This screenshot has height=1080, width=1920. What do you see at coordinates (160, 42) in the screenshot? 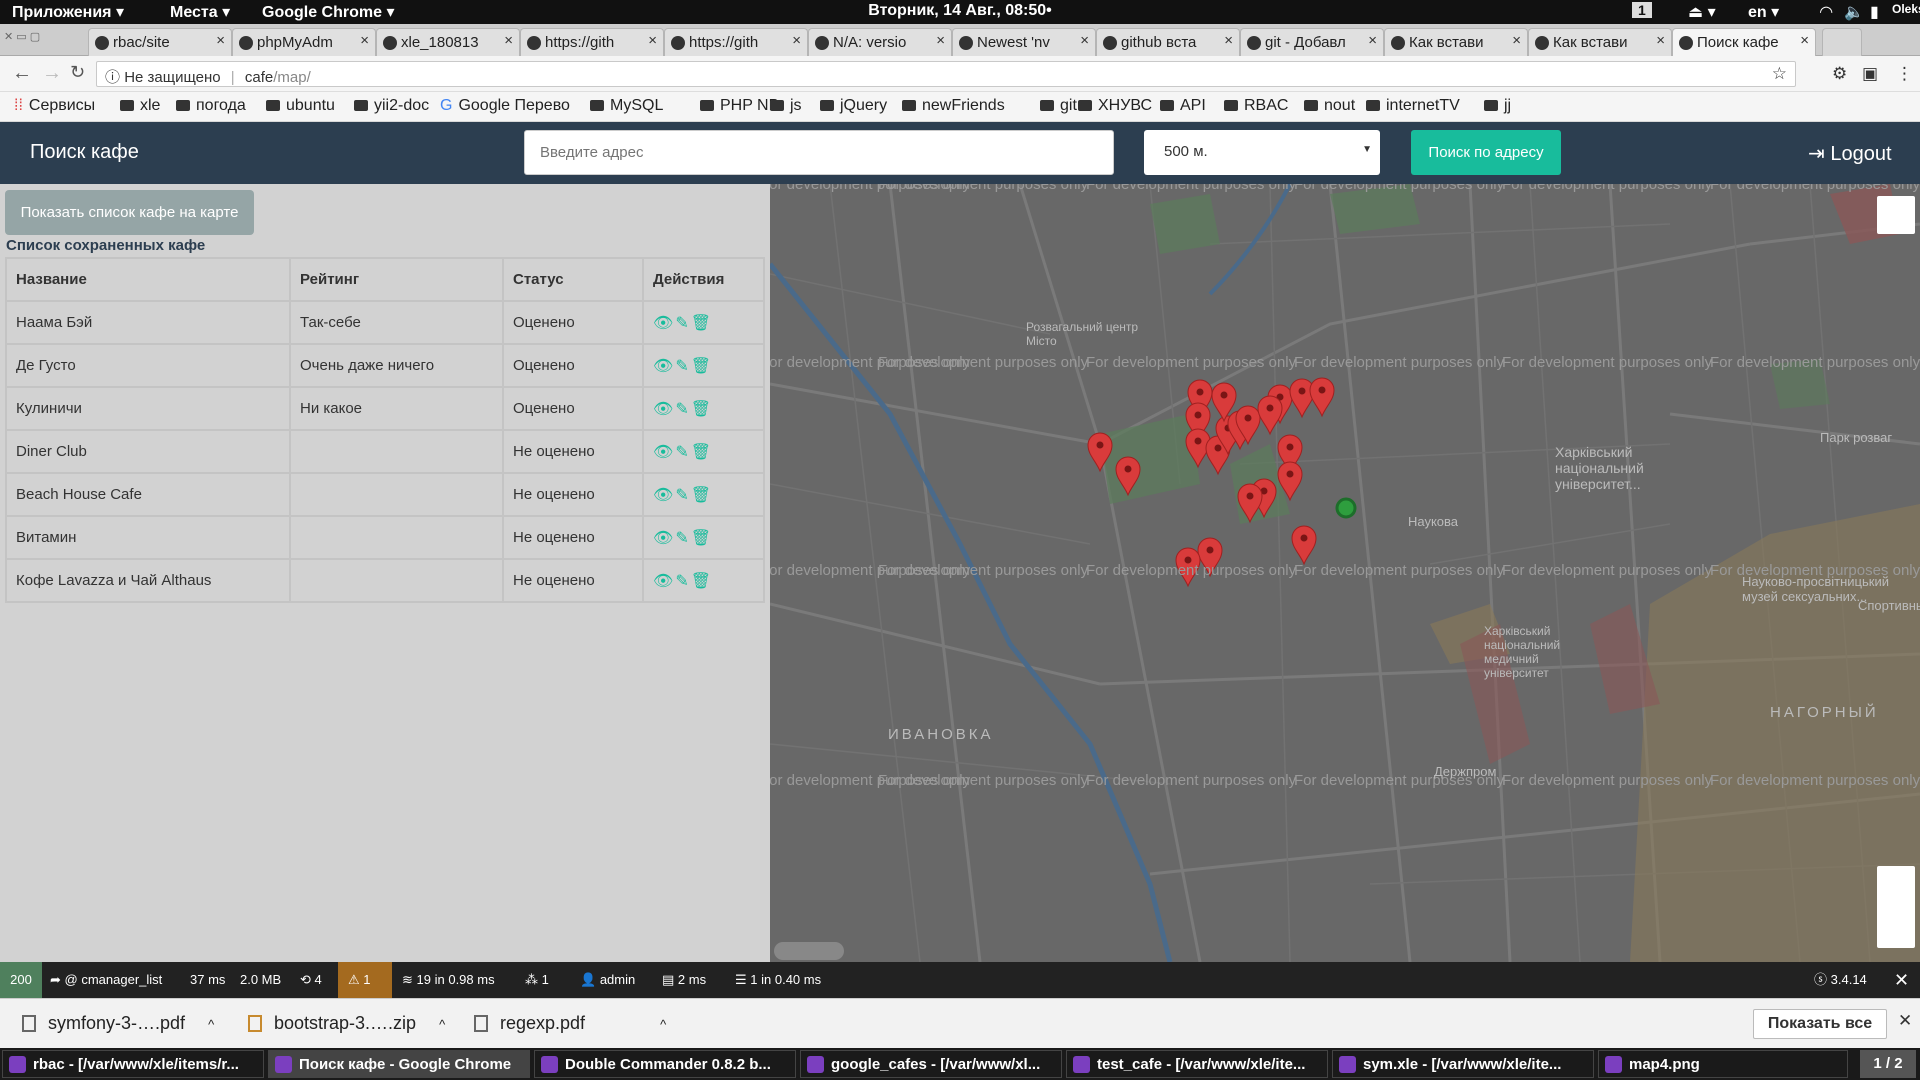
I see `browser-tab: rbac/site ×` at bounding box center [160, 42].